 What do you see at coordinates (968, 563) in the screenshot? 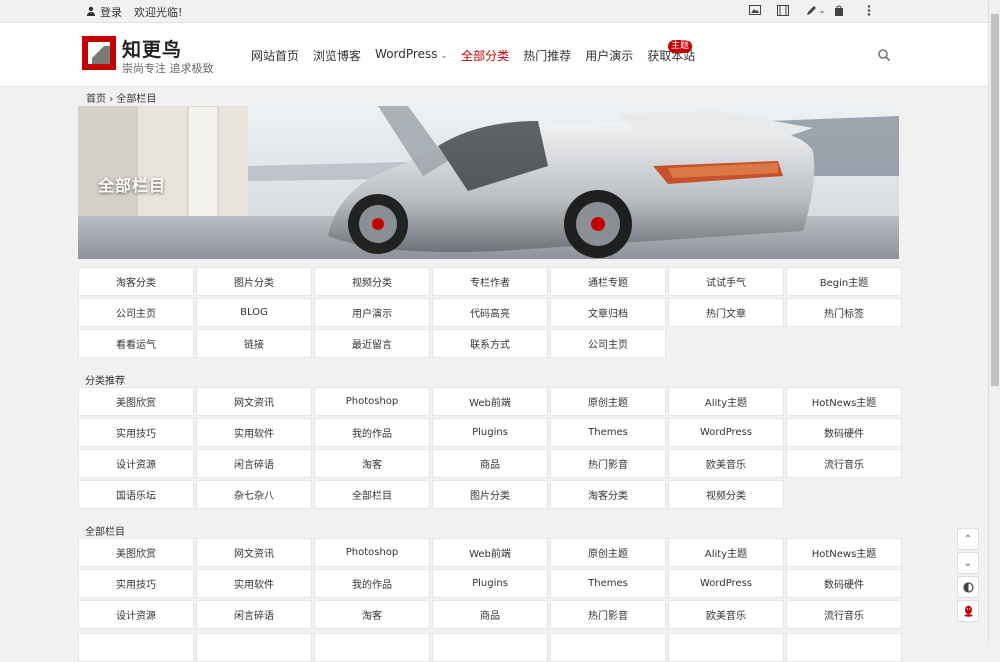
I see `scroll-down-icon: ⌄` at bounding box center [968, 563].